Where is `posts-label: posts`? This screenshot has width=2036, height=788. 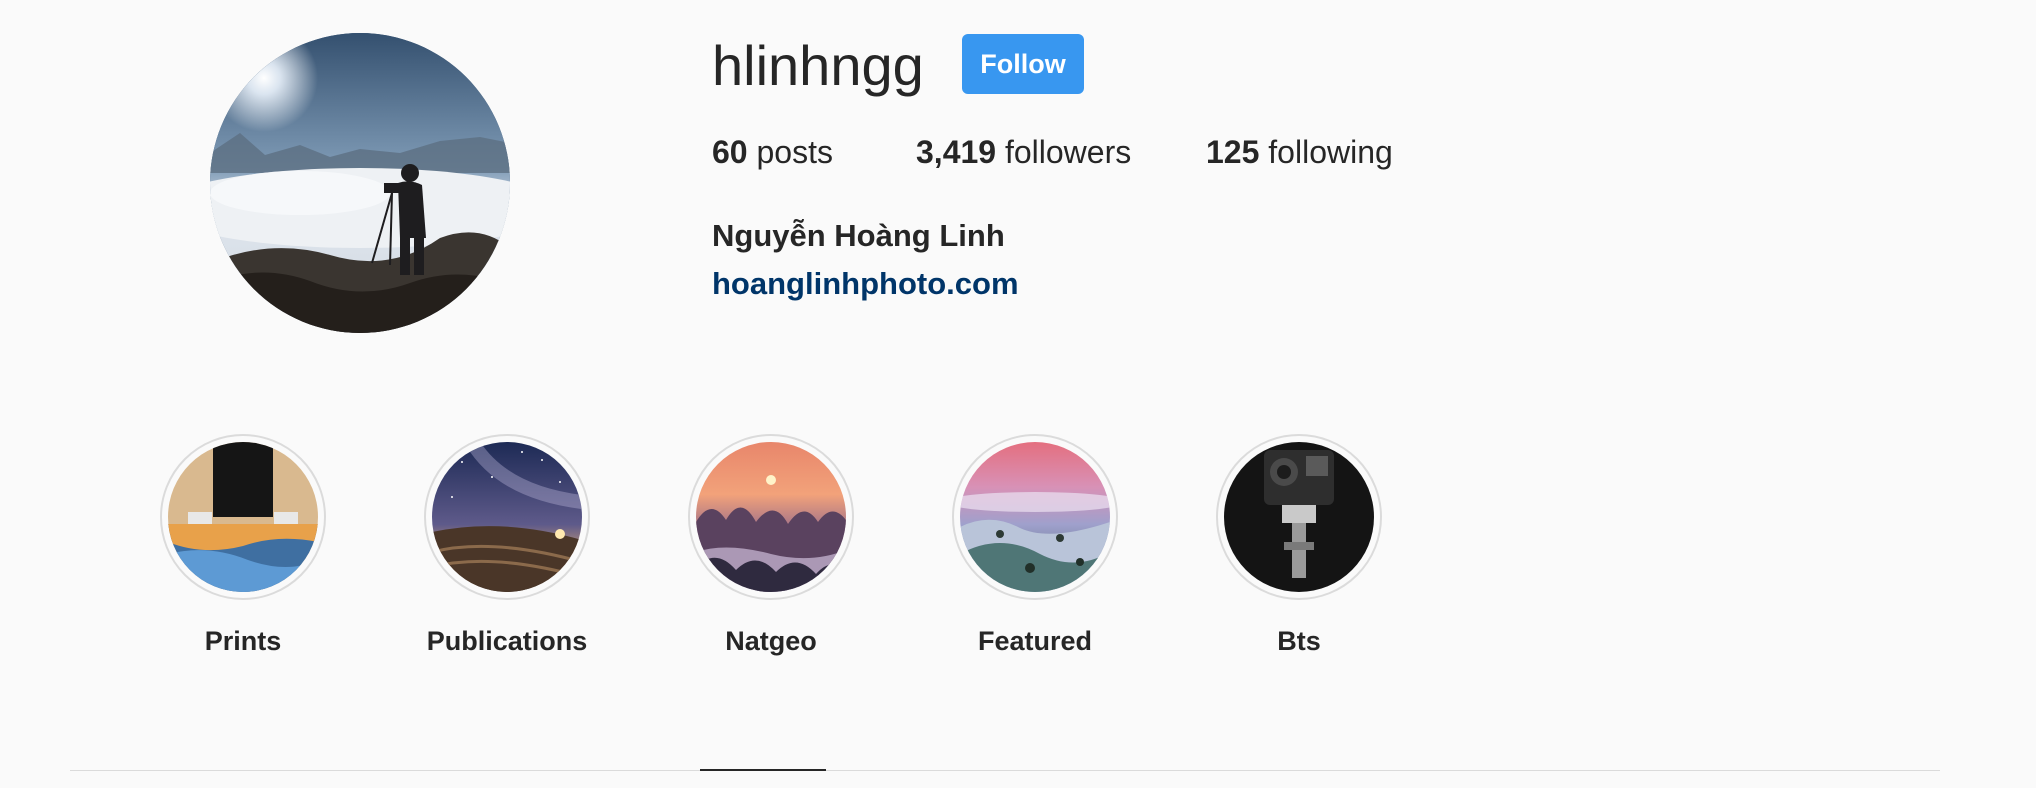 posts-label: posts is located at coordinates (794, 152).